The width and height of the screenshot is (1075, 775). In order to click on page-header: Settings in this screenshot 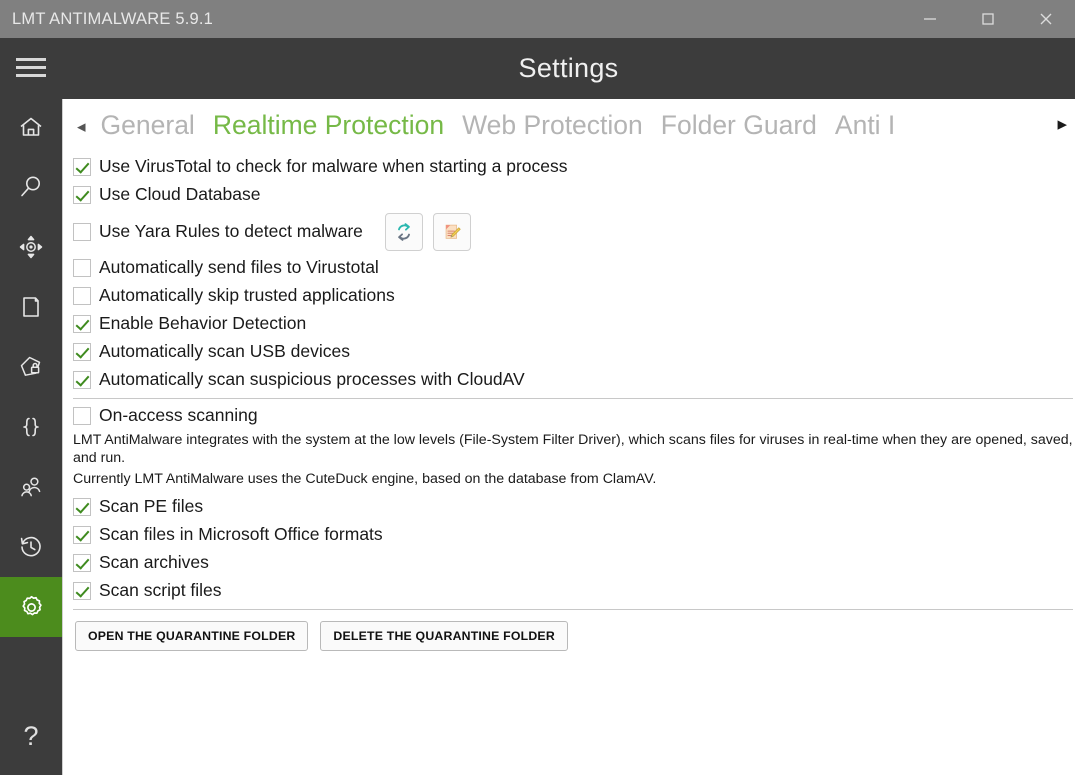, I will do `click(568, 68)`.